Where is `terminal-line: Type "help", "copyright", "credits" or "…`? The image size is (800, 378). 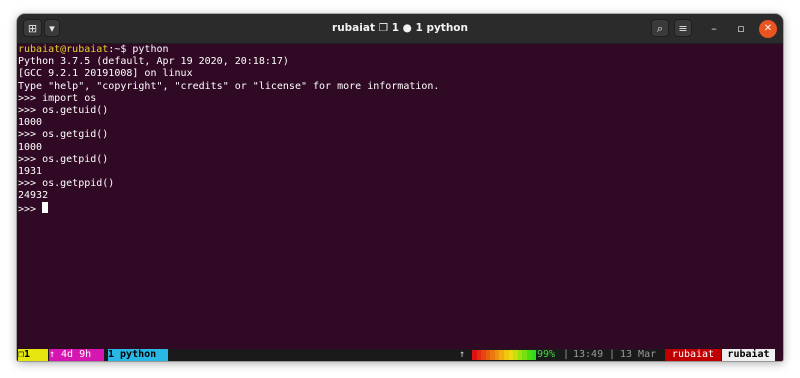
terminal-line: Type "help", "copyright", "credits" or "… is located at coordinates (229, 86).